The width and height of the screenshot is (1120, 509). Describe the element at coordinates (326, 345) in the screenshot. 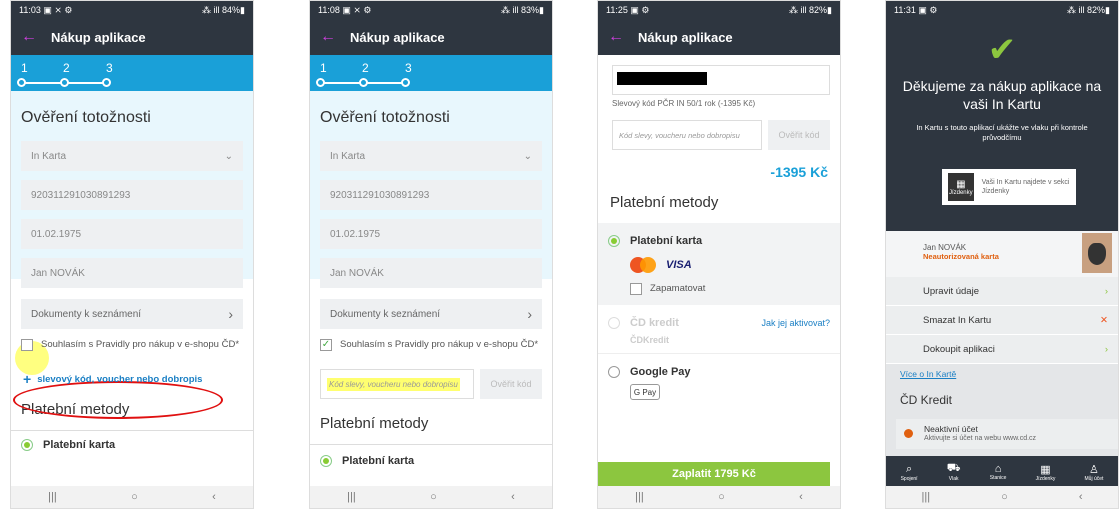

I see `checkmark-icon: ✓` at that location.